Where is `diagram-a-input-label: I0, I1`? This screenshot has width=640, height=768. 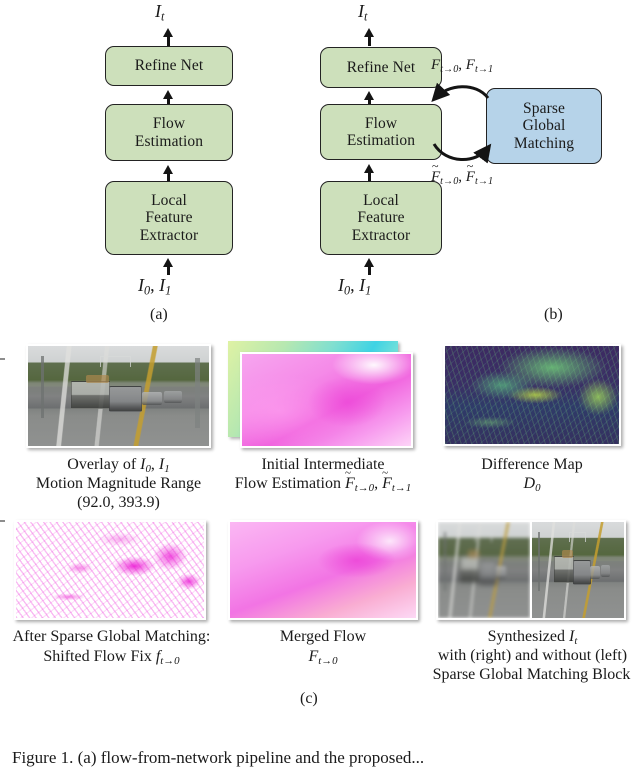
diagram-a-input-label: I0, I1 is located at coordinates (155, 286).